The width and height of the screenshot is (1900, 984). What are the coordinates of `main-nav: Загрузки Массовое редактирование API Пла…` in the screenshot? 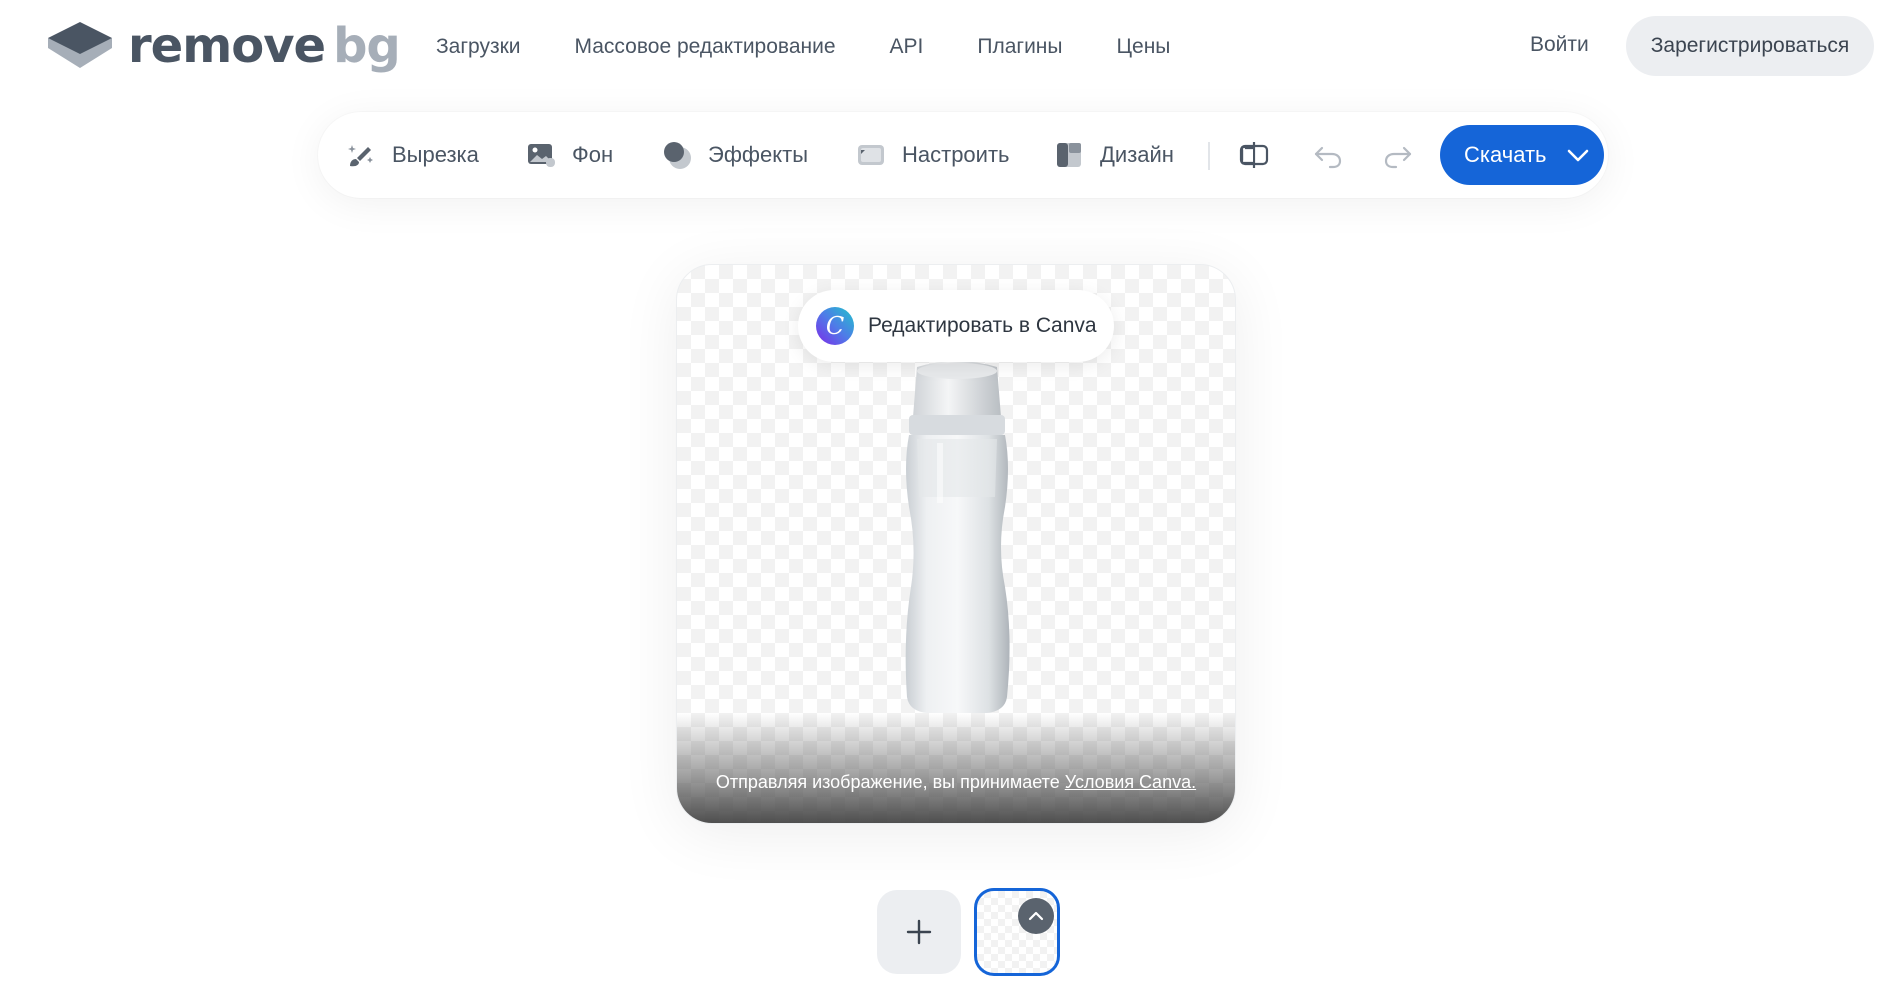 It's located at (803, 47).